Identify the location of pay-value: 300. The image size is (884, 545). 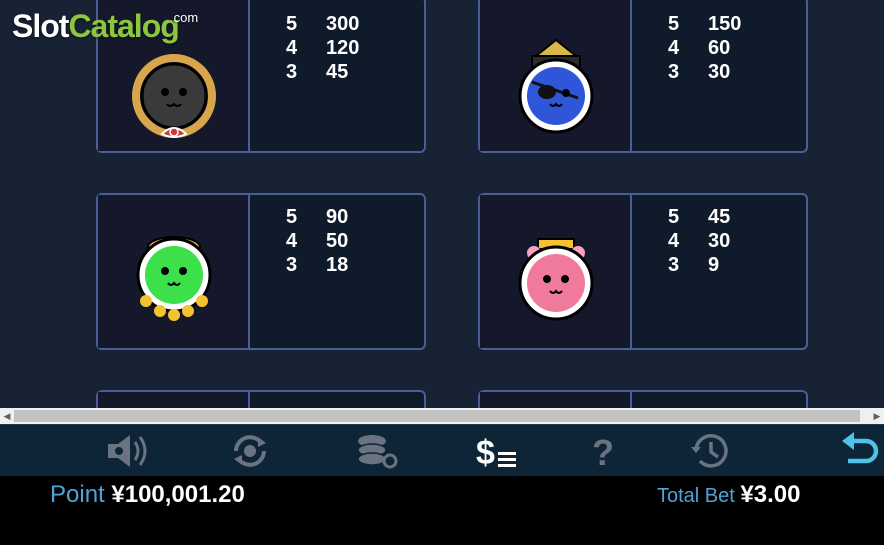
(343, 24).